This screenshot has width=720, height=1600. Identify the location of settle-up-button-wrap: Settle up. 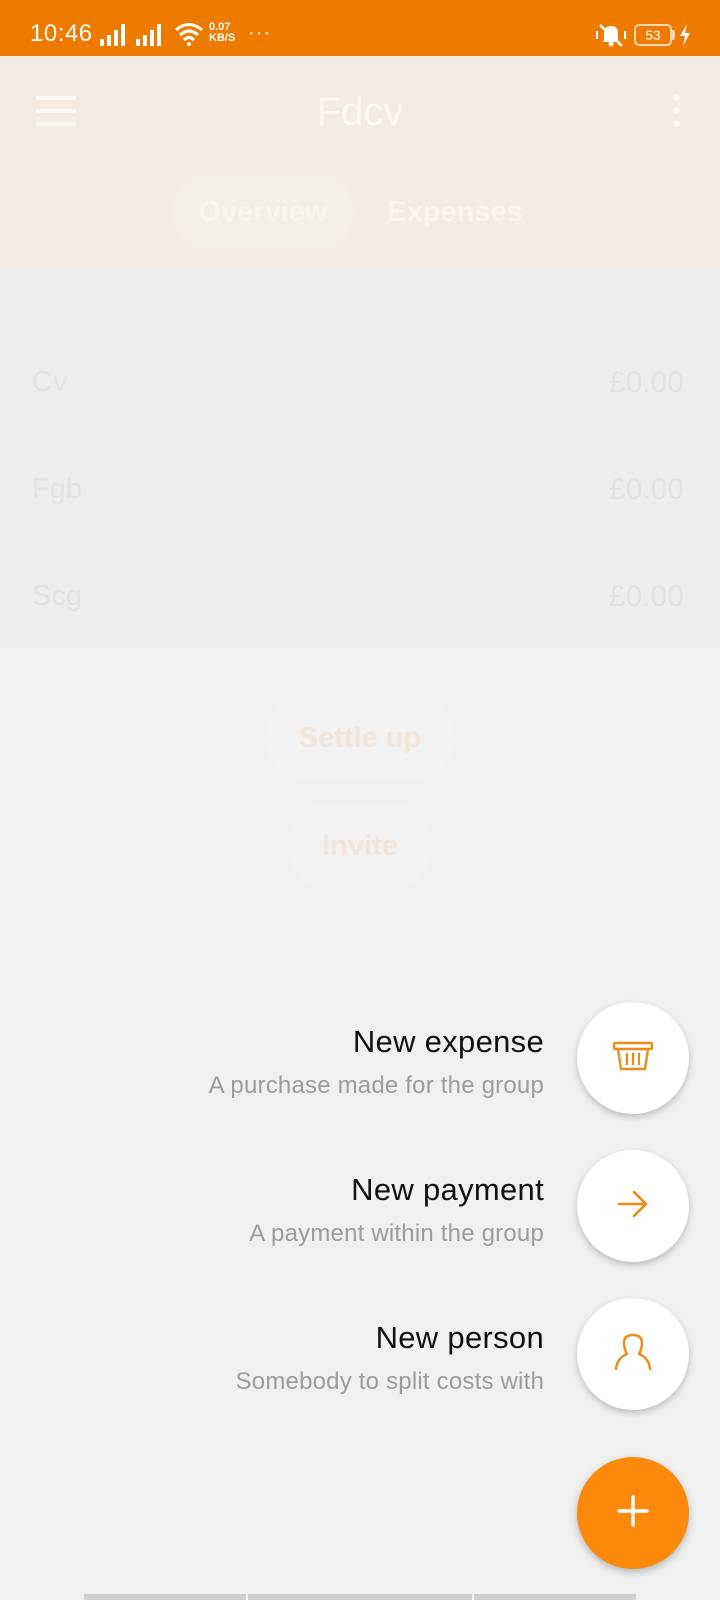
(360, 738).